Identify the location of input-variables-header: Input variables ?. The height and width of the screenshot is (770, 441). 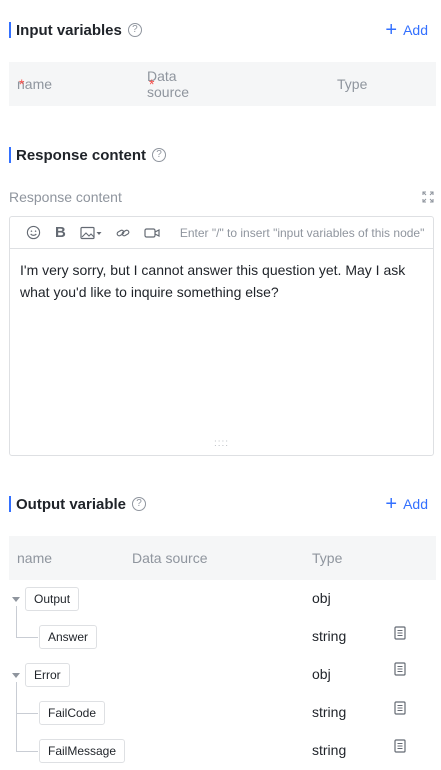
(75, 30).